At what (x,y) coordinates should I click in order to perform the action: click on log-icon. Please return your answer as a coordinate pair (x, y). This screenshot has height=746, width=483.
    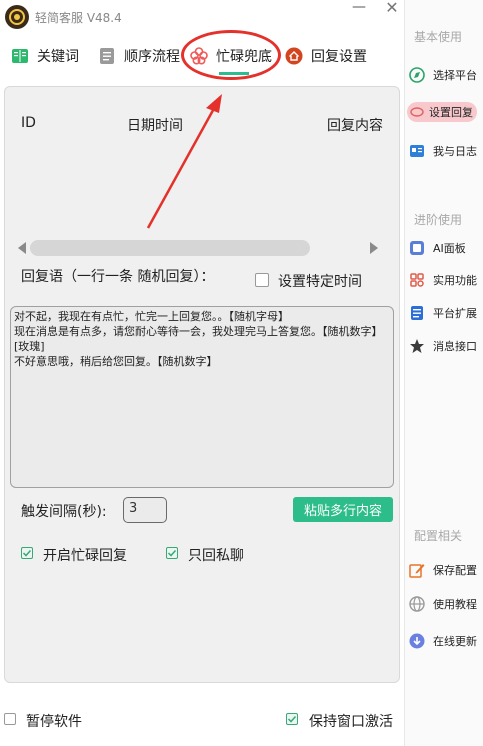
    Looking at the image, I should click on (417, 151).